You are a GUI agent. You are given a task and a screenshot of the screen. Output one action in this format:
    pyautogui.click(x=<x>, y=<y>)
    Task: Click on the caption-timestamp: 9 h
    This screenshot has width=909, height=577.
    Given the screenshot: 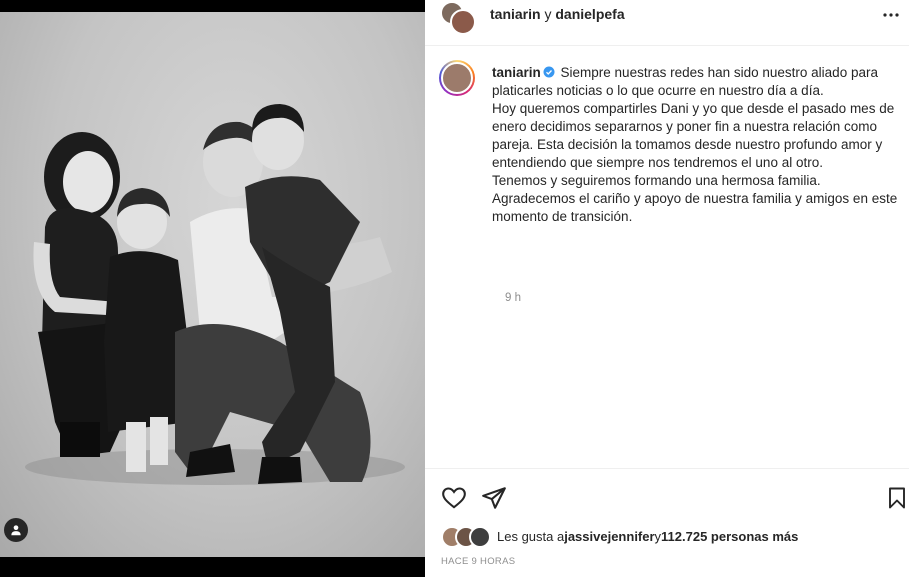 What is the action you would take?
    pyautogui.click(x=513, y=298)
    